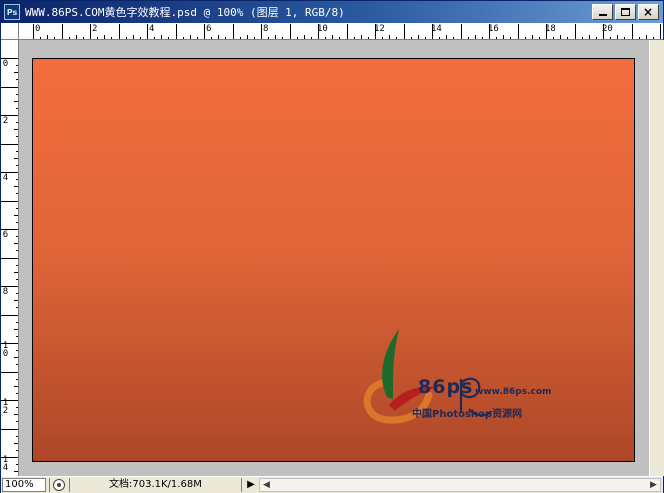 This screenshot has width=664, height=493. Describe the element at coordinates (5, 407) in the screenshot. I see `ruler-label: 1 2` at that location.